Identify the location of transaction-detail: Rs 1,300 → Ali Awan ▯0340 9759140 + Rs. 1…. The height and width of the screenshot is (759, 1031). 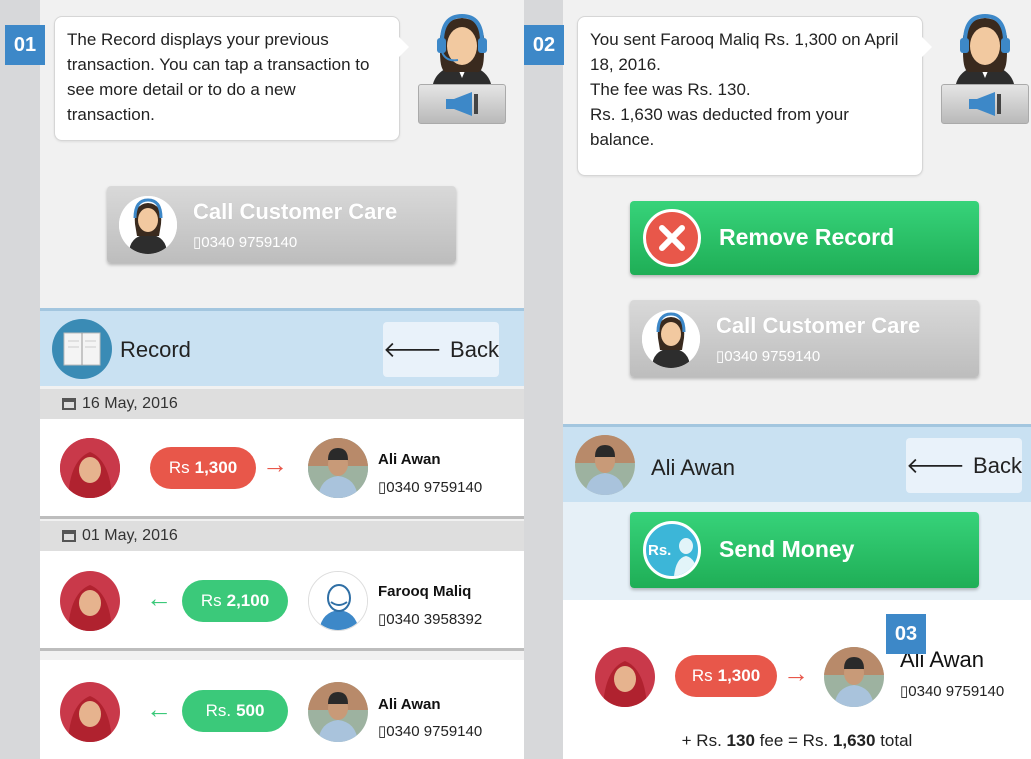
(797, 679).